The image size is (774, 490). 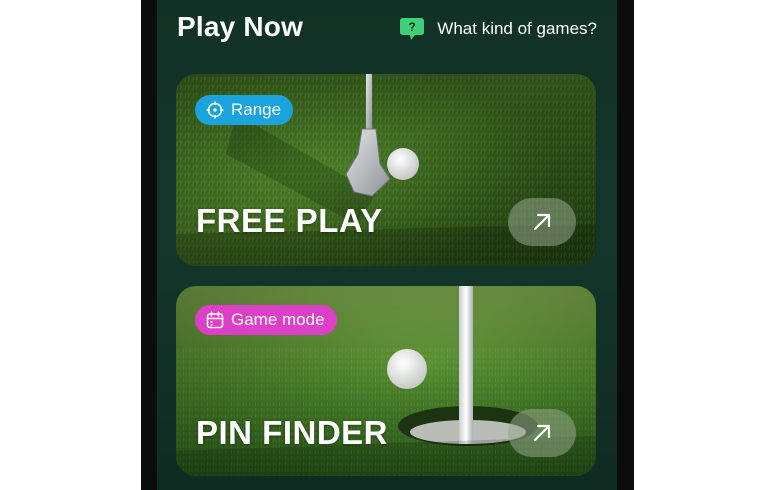 I want to click on game-types-help-link: ? What kind of games?, so click(x=498, y=29).